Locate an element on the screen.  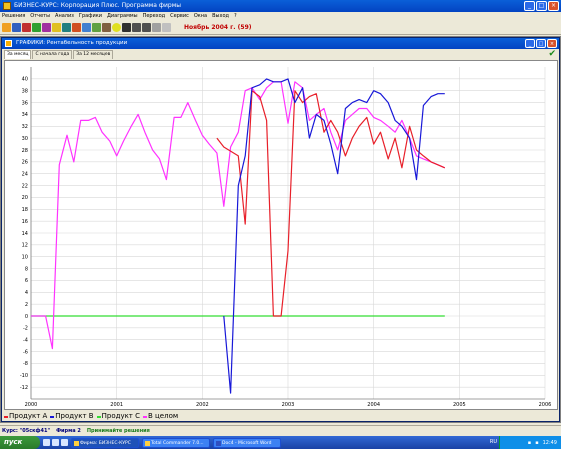
tab-12-months: За 12 месяцев is located at coordinates (93, 54).